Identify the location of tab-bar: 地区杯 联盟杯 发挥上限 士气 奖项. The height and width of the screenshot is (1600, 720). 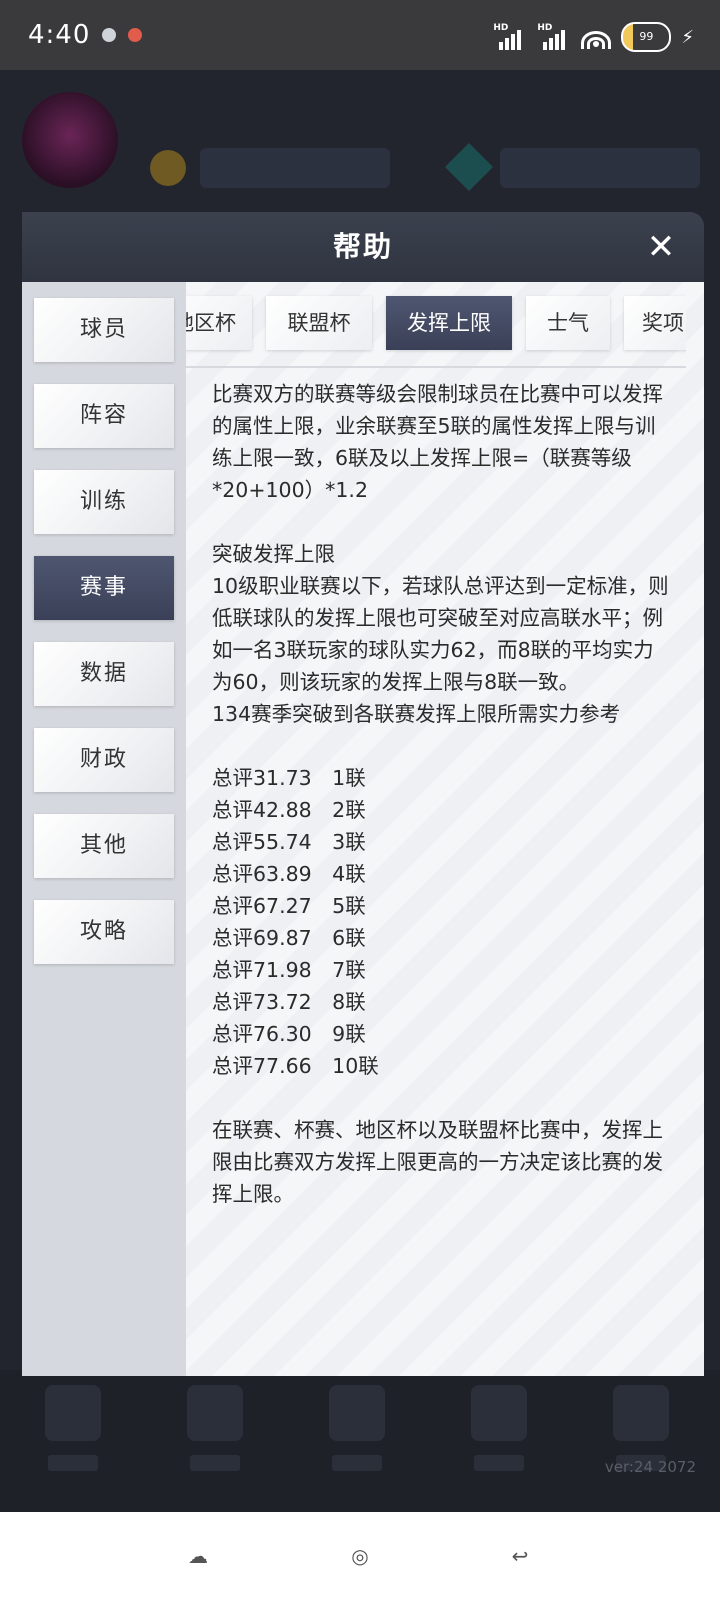
(436, 325).